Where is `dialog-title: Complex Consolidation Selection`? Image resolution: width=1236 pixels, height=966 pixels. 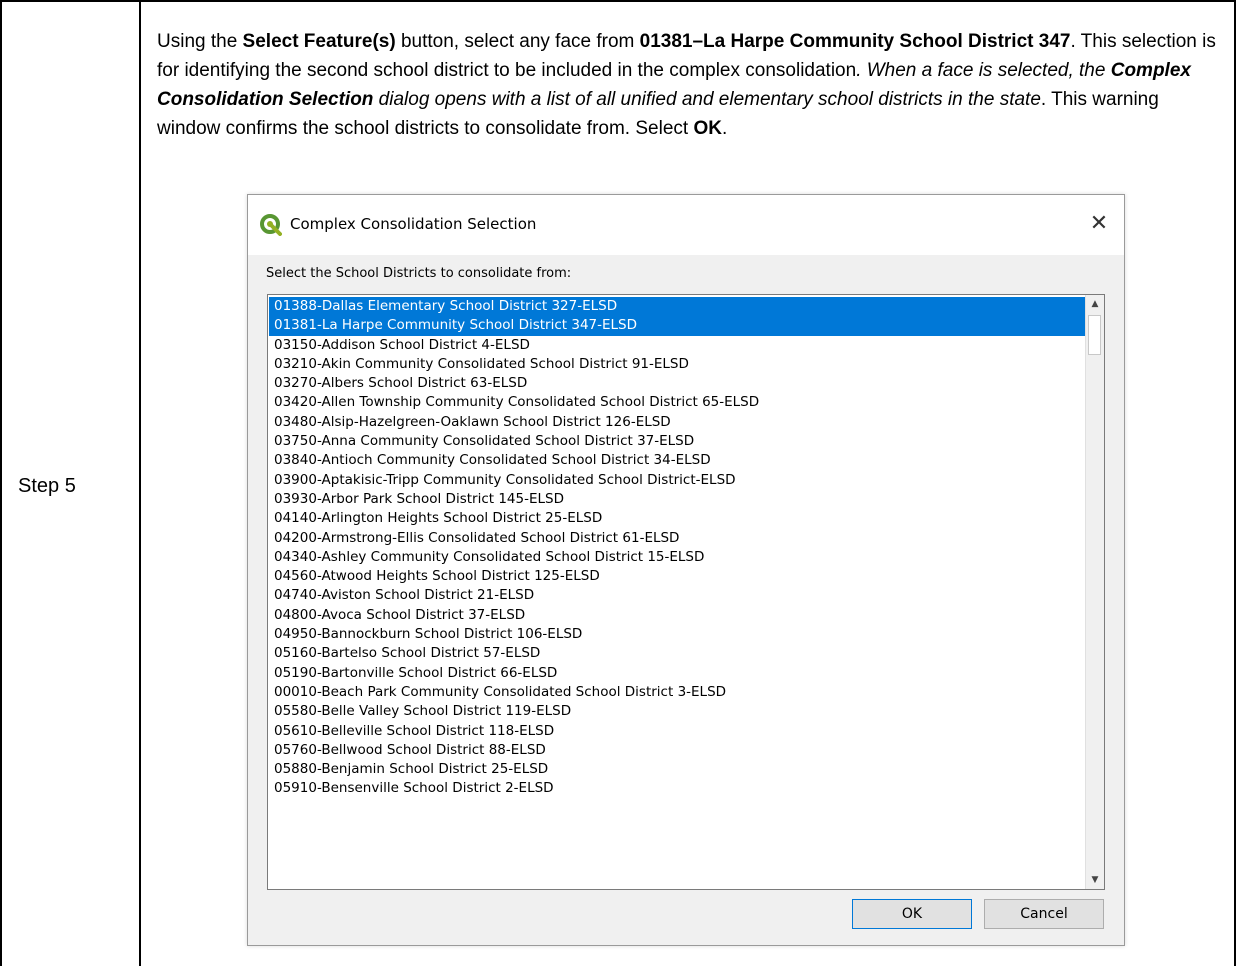
dialog-title: Complex Consolidation Selection is located at coordinates (413, 224).